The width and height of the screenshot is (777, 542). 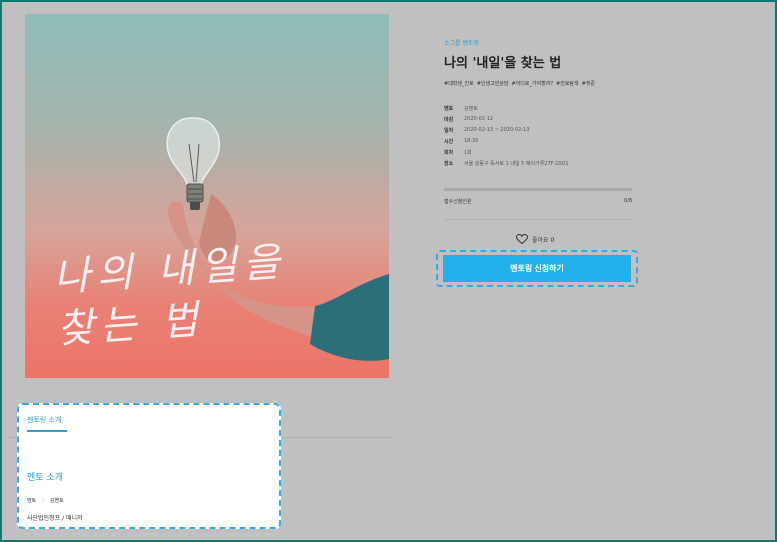 I want to click on apply-label: 접수신청인원, so click(x=458, y=202).